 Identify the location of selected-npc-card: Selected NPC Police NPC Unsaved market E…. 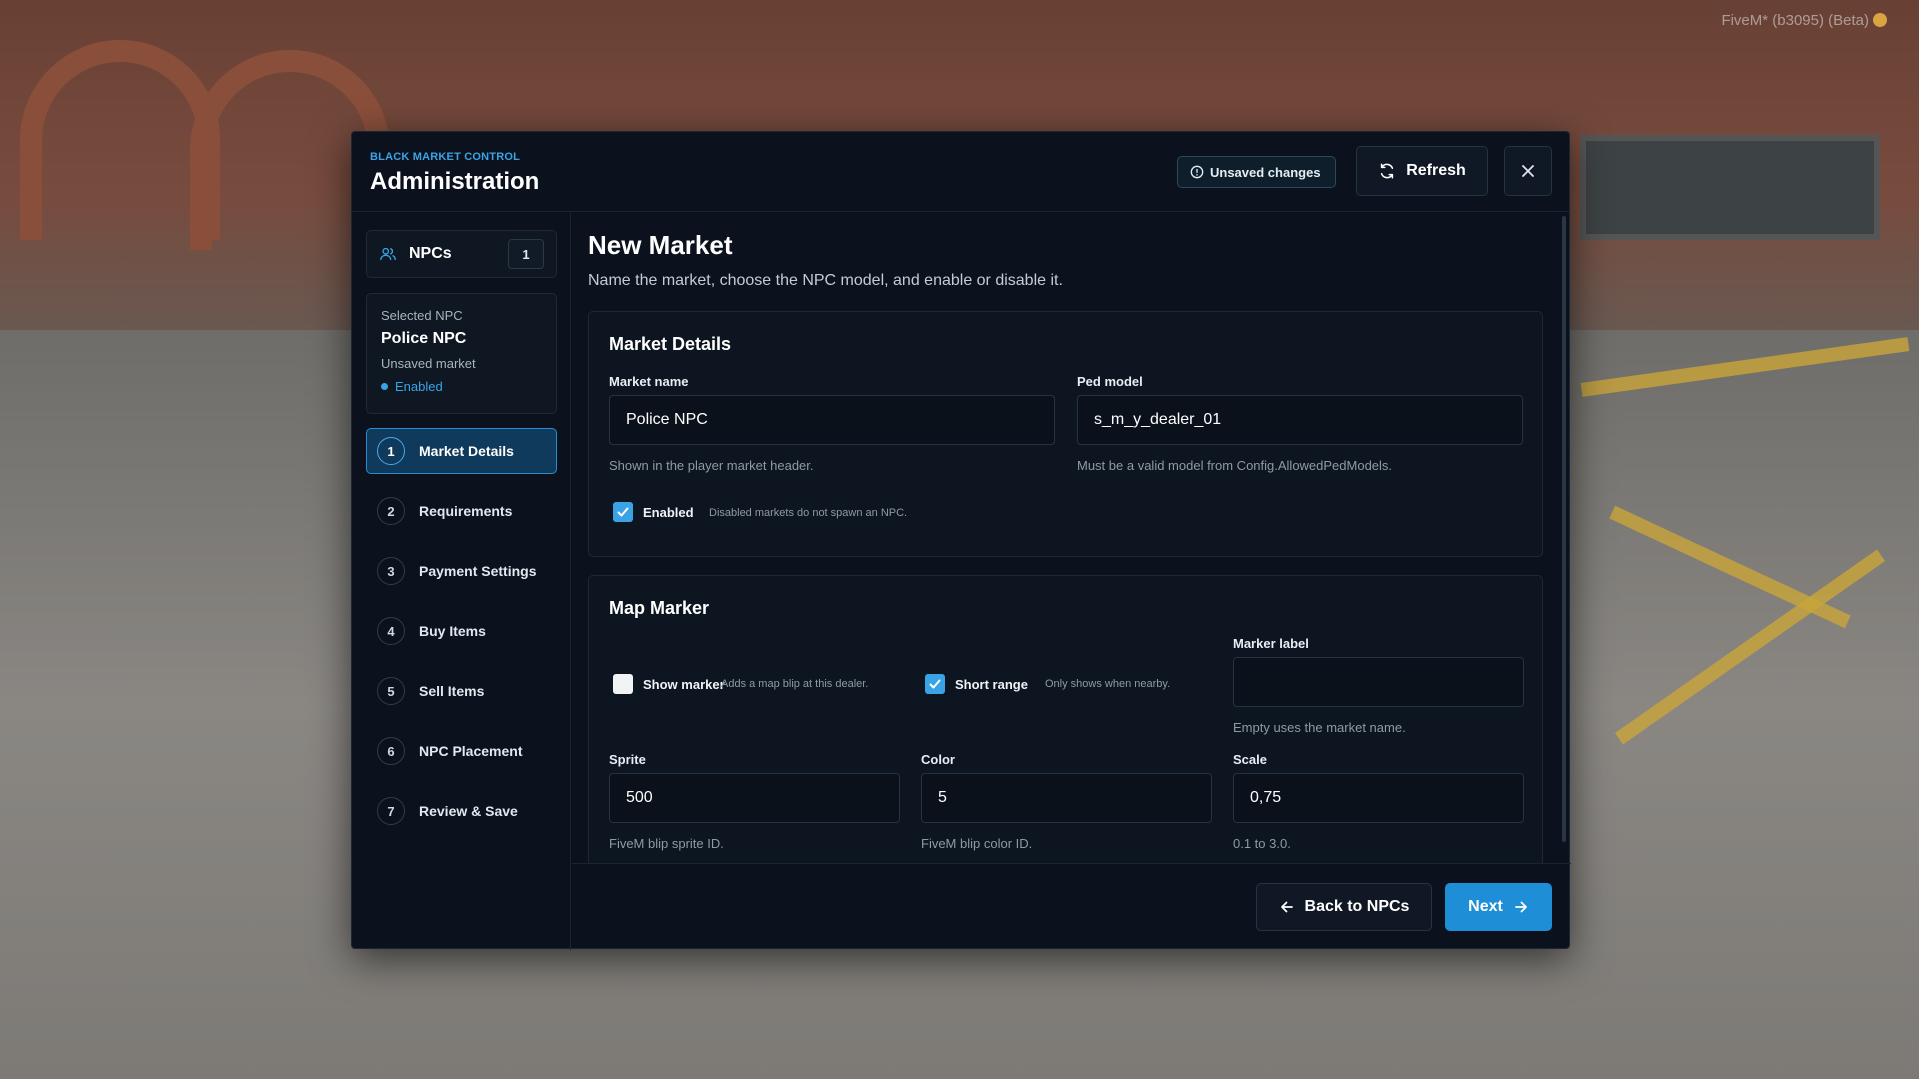
(461, 353).